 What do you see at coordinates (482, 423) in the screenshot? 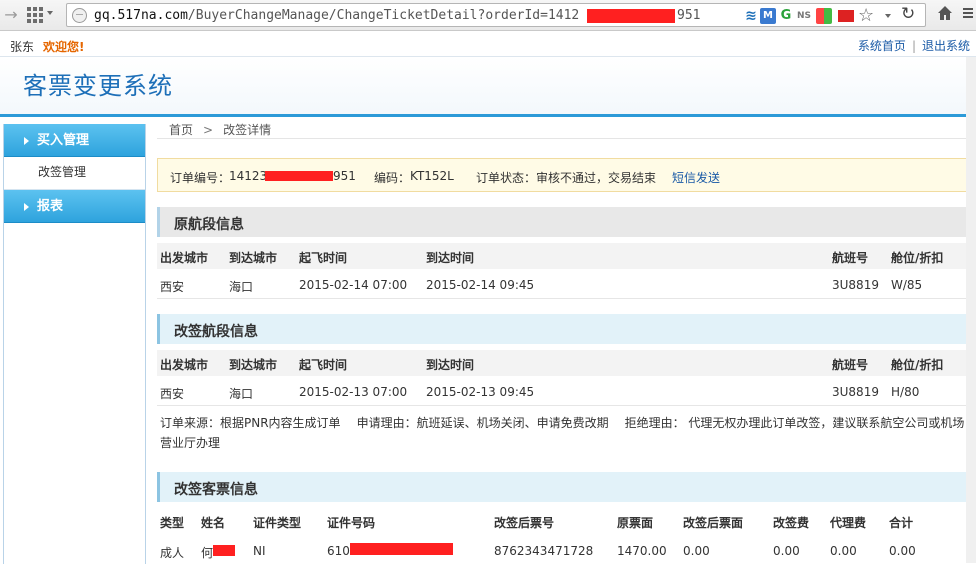
I see `apply-reason: 申请理由：航班延误、机场关闭、申请免费改期` at bounding box center [482, 423].